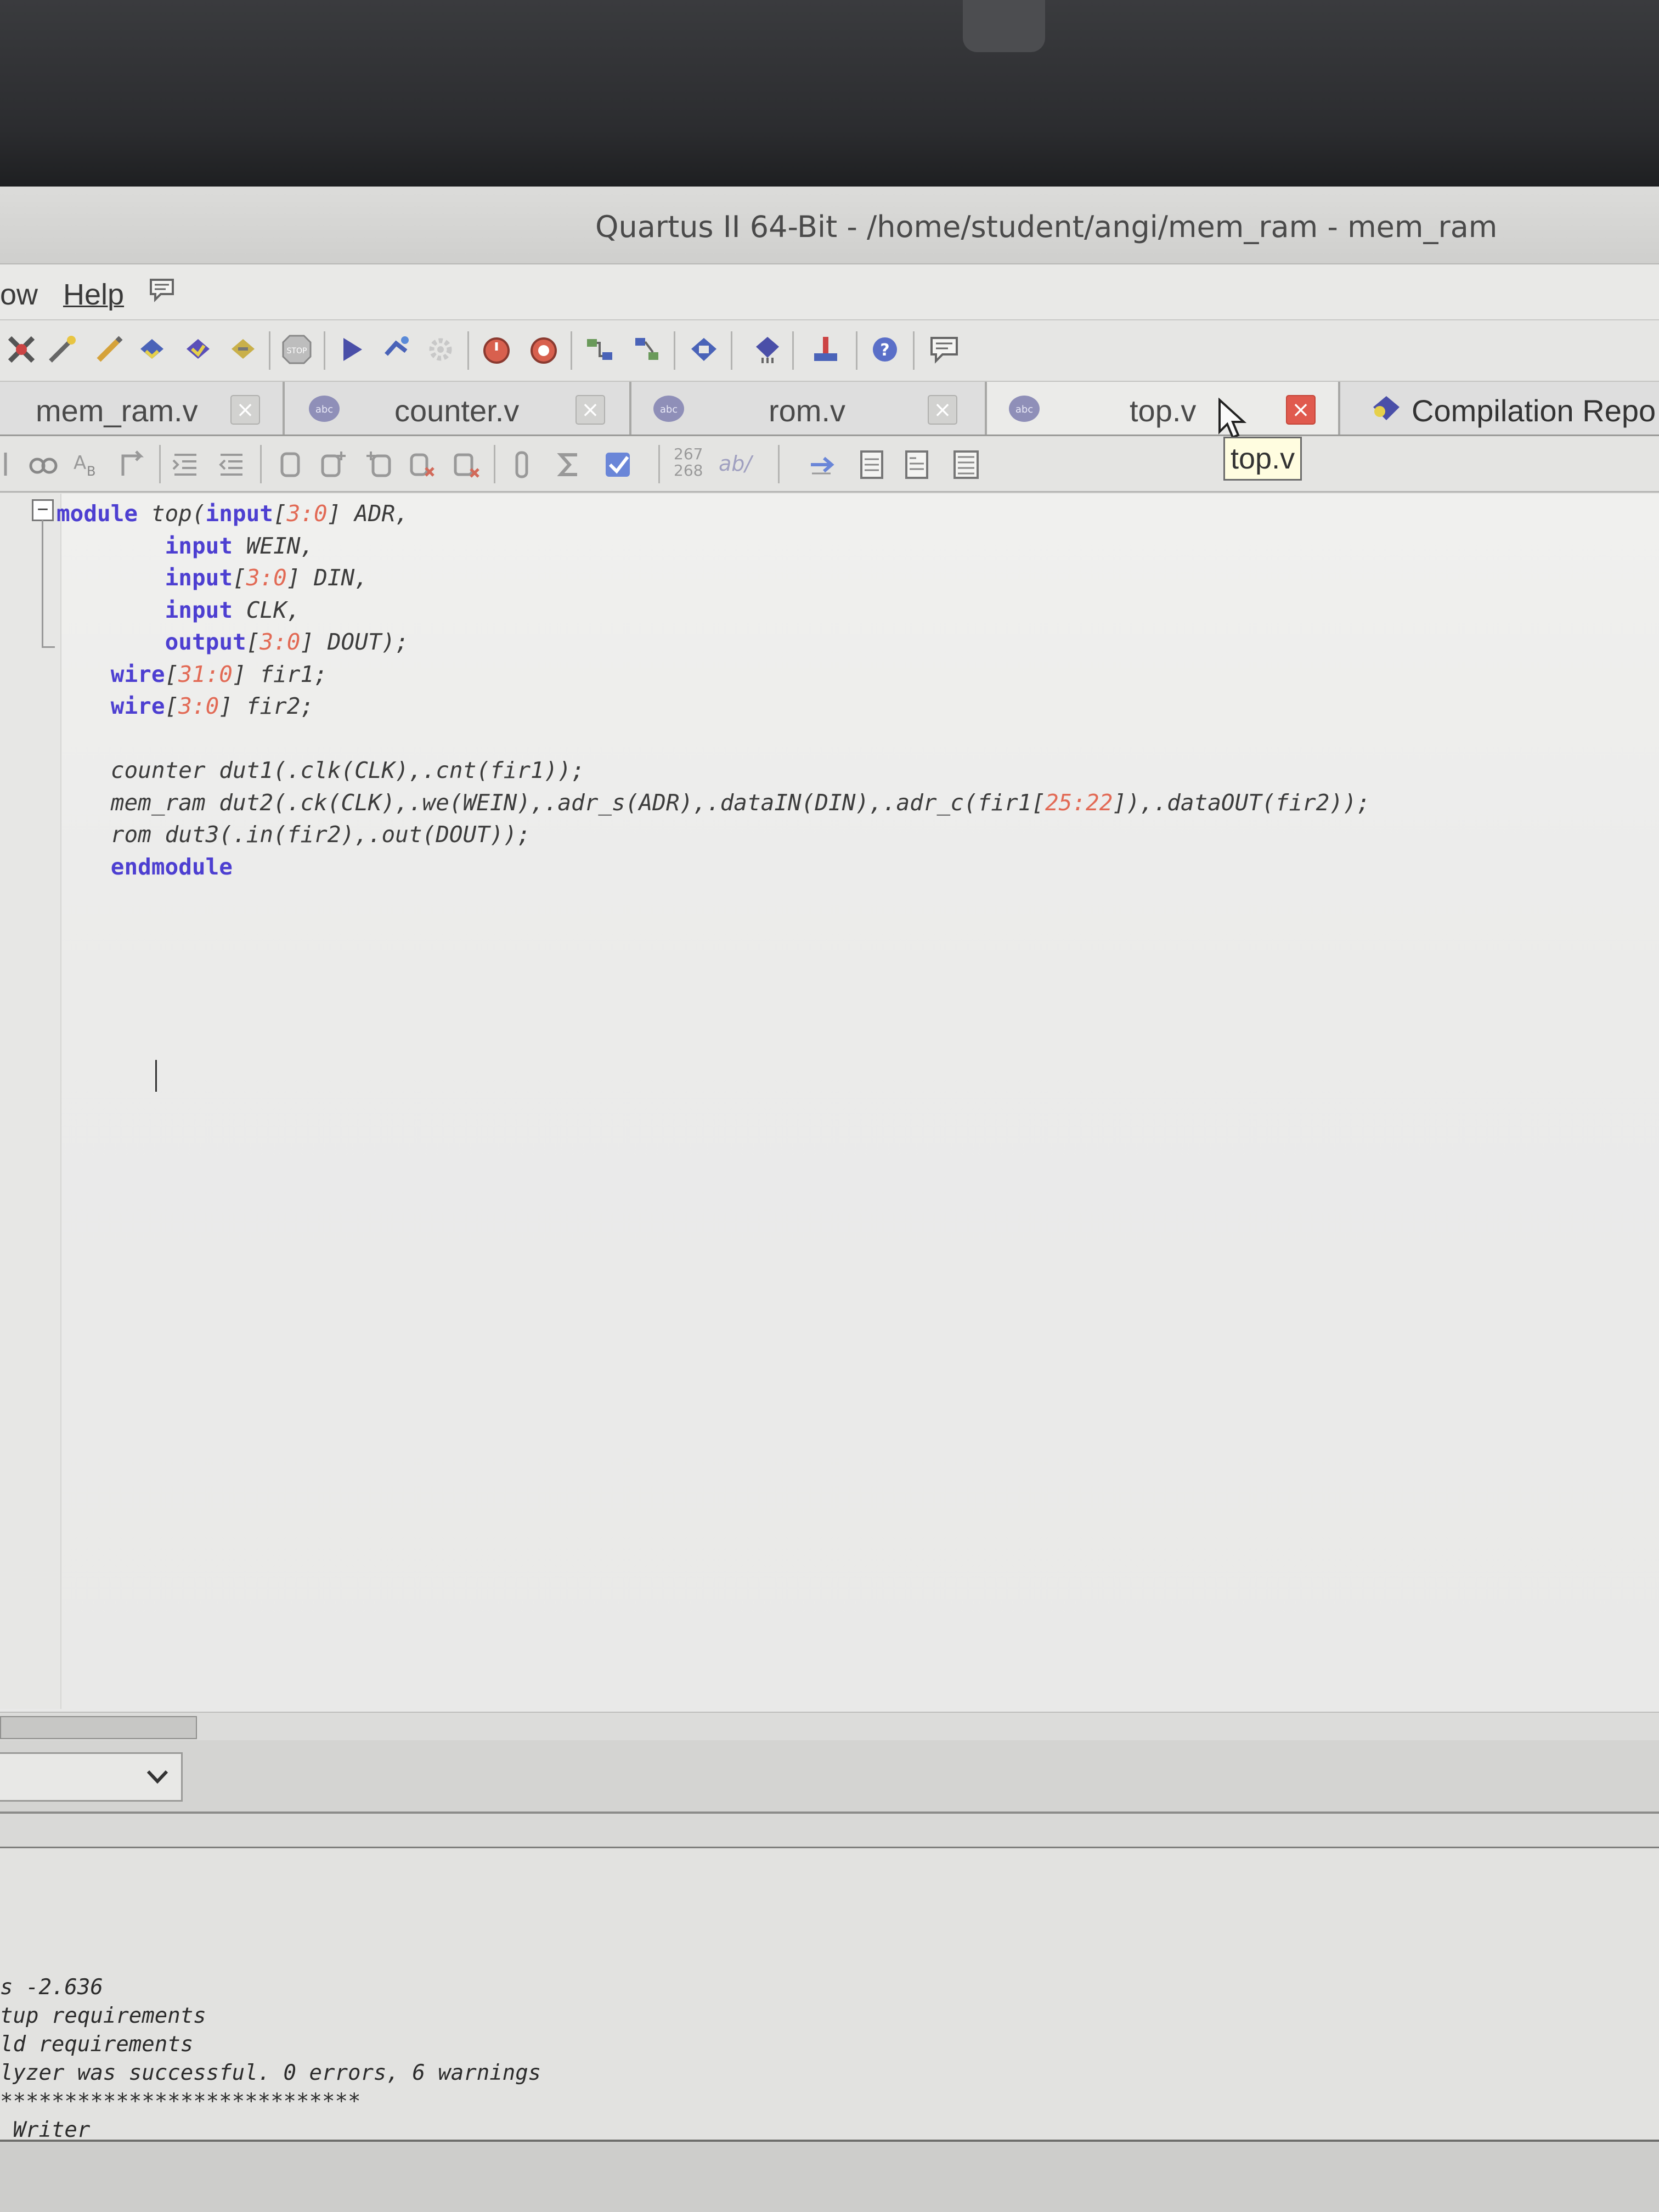  I want to click on start-compilation-icon, so click(352, 349).